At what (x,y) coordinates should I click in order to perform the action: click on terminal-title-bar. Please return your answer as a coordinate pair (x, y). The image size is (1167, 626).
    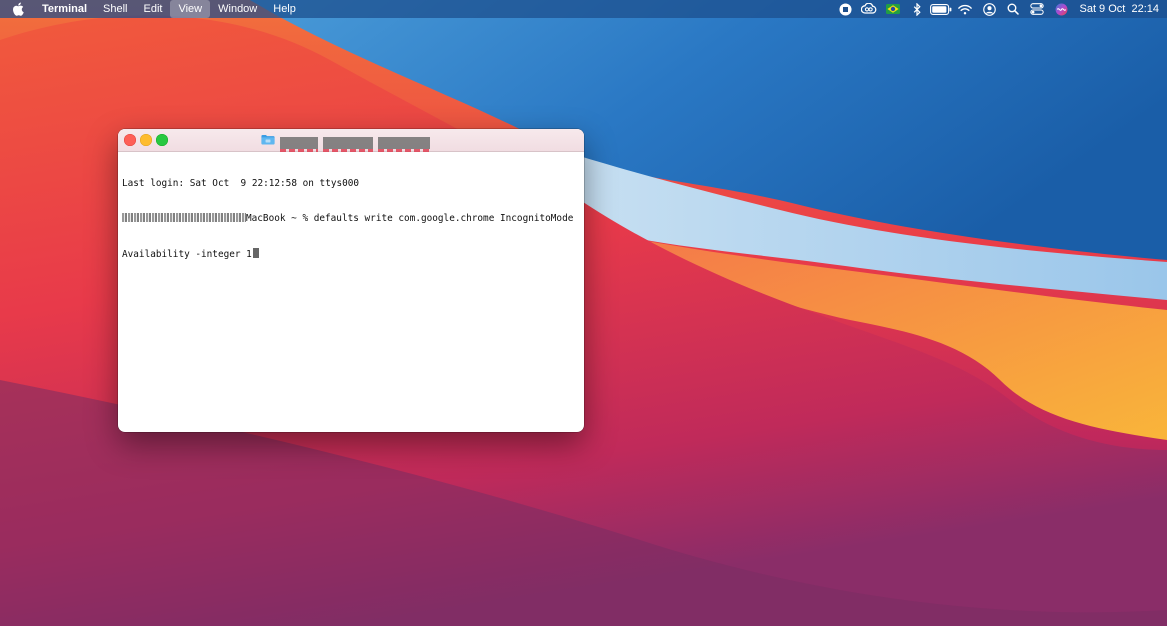
    Looking at the image, I should click on (351, 140).